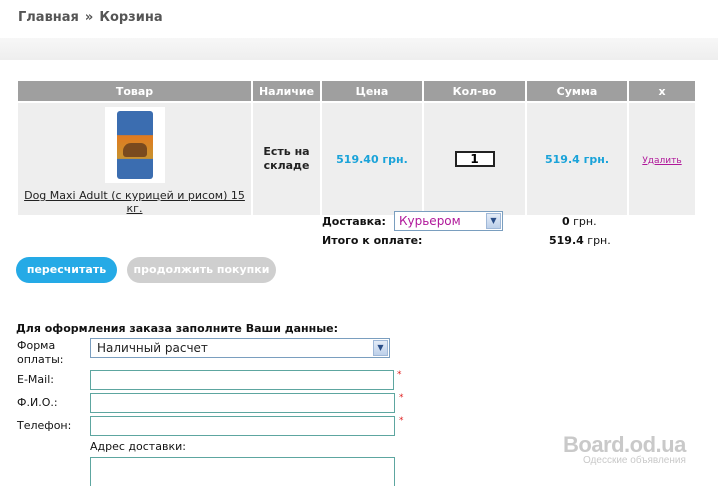  I want to click on quantity-cell, so click(474, 158).